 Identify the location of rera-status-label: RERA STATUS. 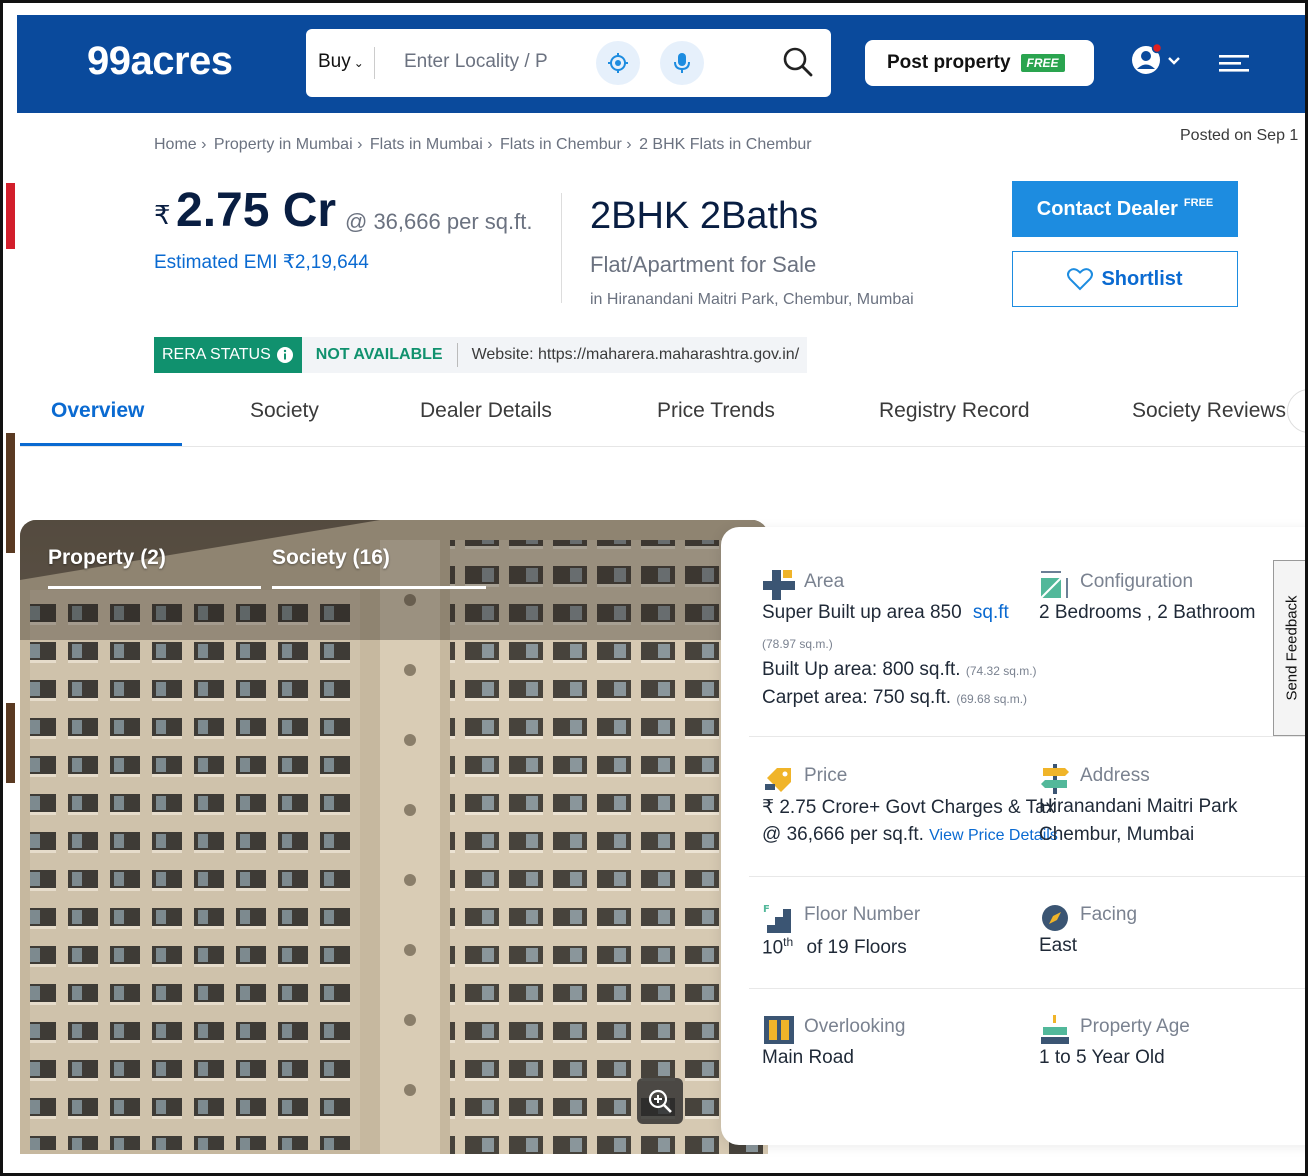
(216, 354).